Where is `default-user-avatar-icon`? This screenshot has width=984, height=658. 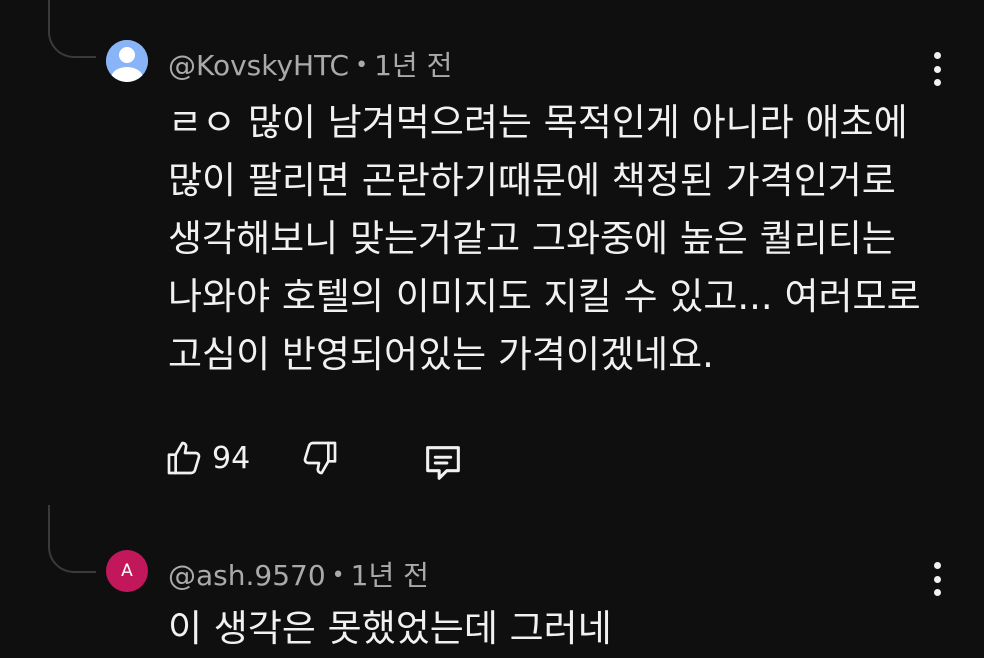
default-user-avatar-icon is located at coordinates (127, 61).